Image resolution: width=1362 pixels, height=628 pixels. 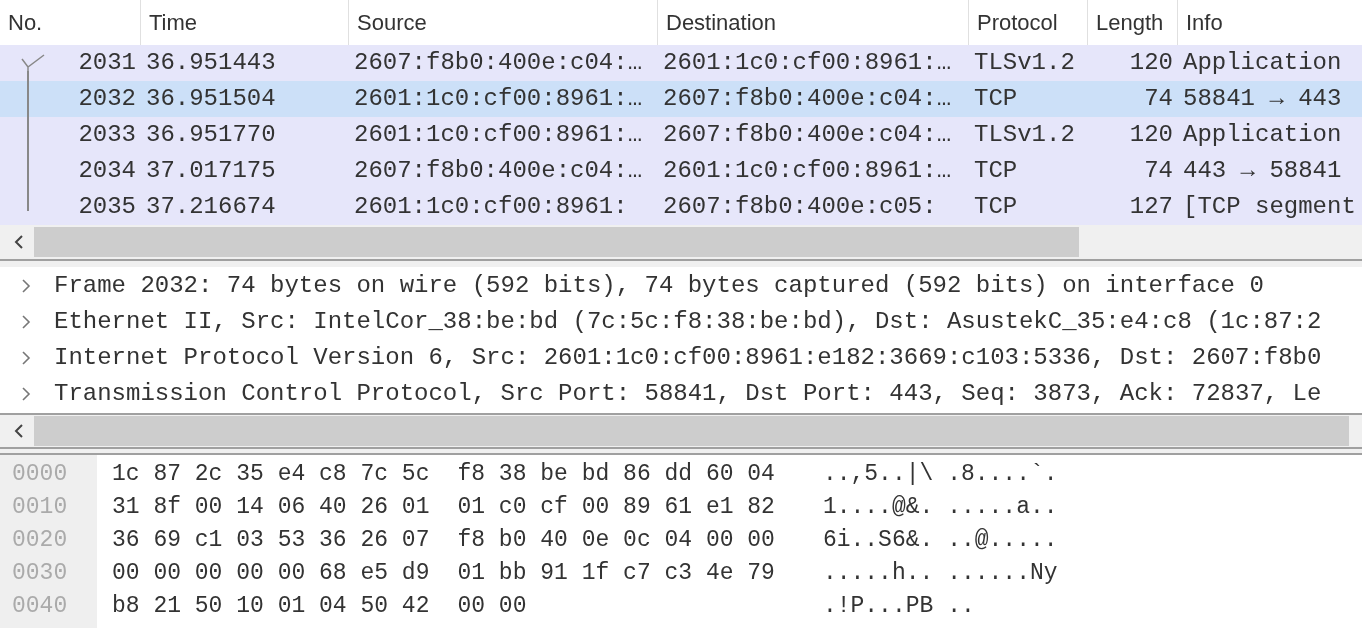 I want to click on table-cell-text: [TCP segment, so click(x=1269, y=207).